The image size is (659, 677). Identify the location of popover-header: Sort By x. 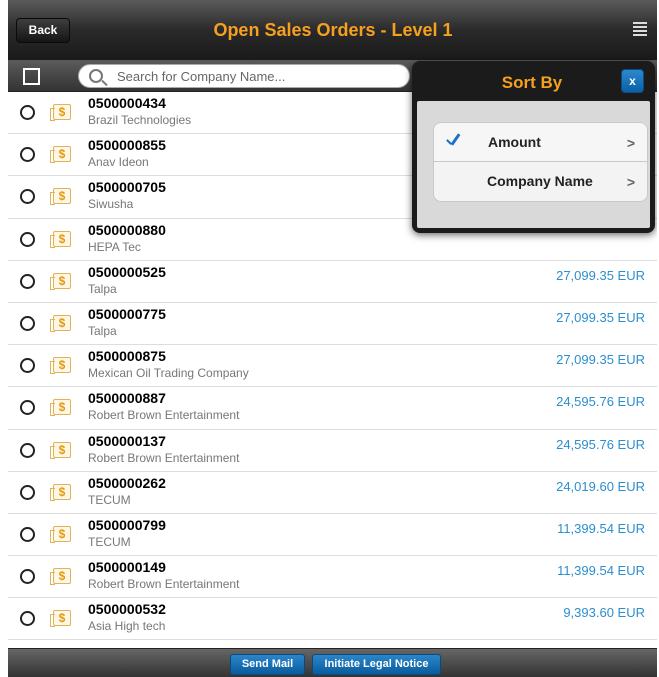
(533, 81).